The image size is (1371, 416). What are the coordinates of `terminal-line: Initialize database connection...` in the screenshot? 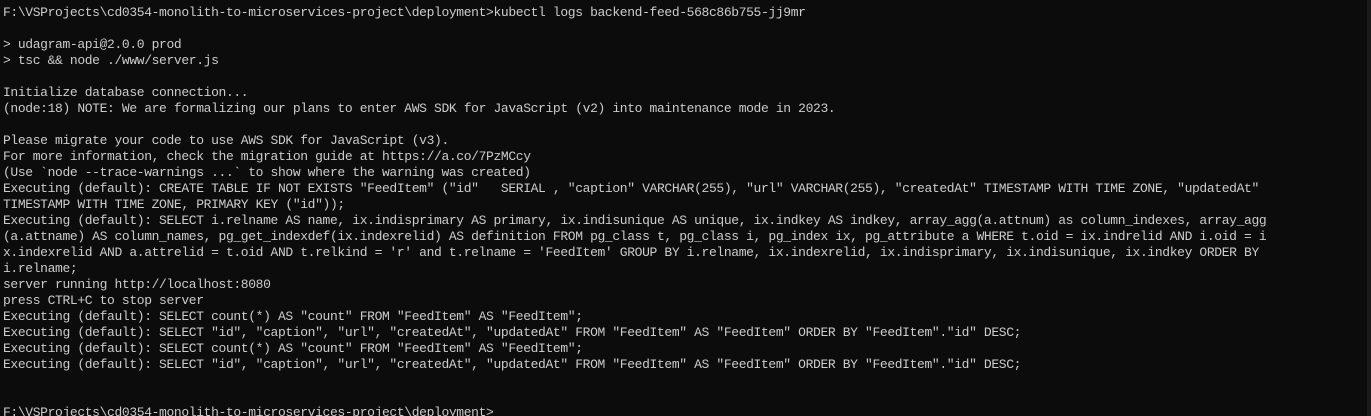 It's located at (126, 92).